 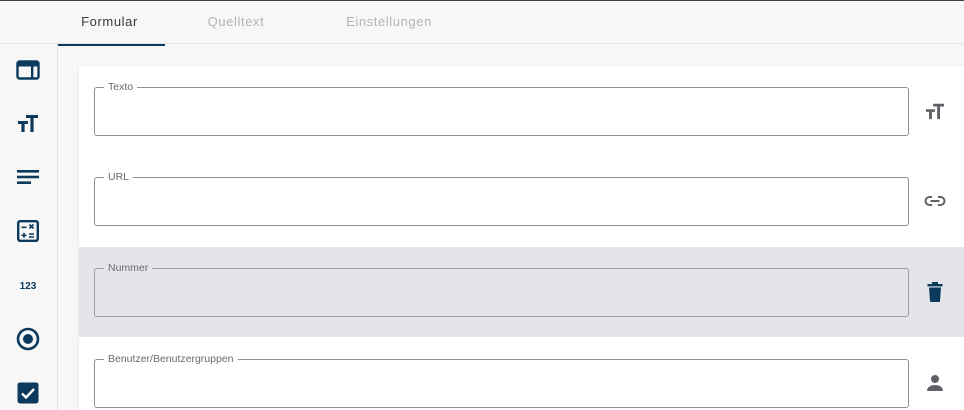 What do you see at coordinates (482, 23) in the screenshot?
I see `tab-bar: Formular Quelltext Einstellungen` at bounding box center [482, 23].